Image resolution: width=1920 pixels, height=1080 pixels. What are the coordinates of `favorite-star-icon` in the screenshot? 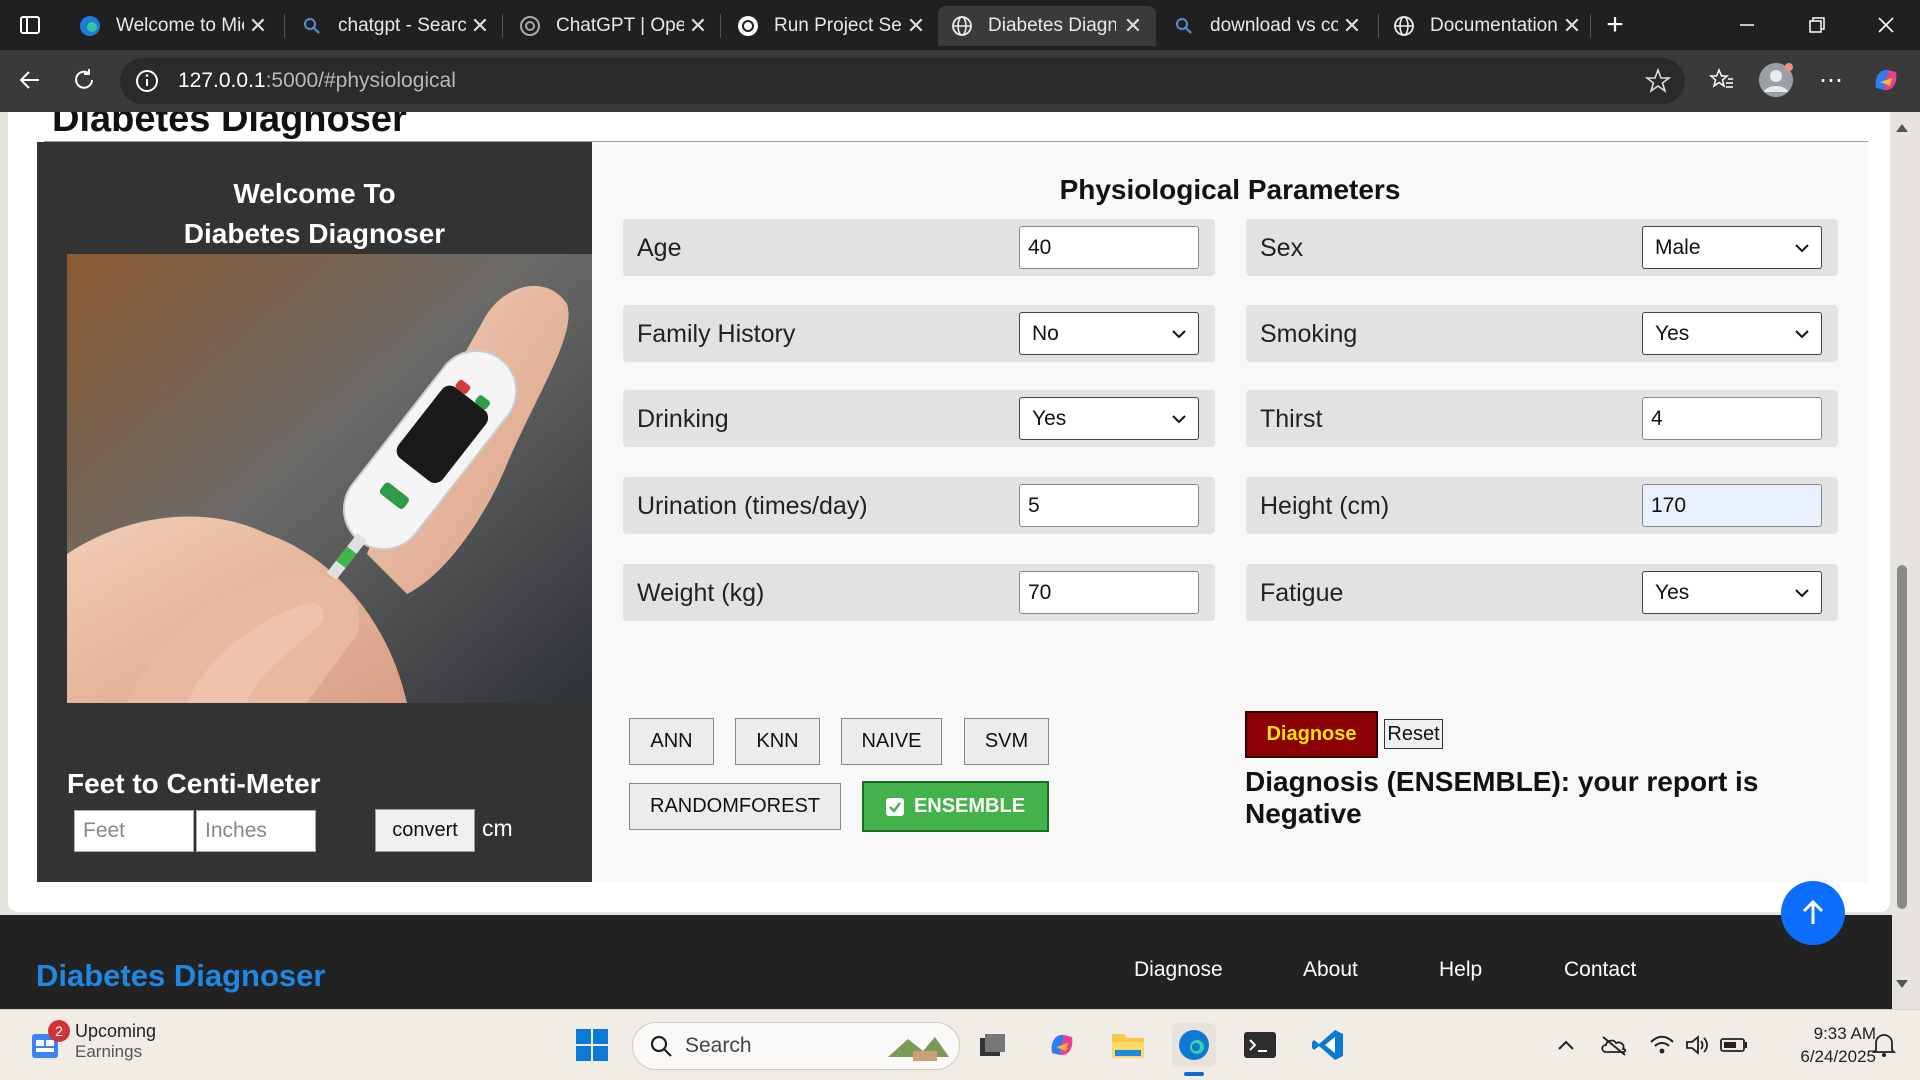 It's located at (1658, 83).